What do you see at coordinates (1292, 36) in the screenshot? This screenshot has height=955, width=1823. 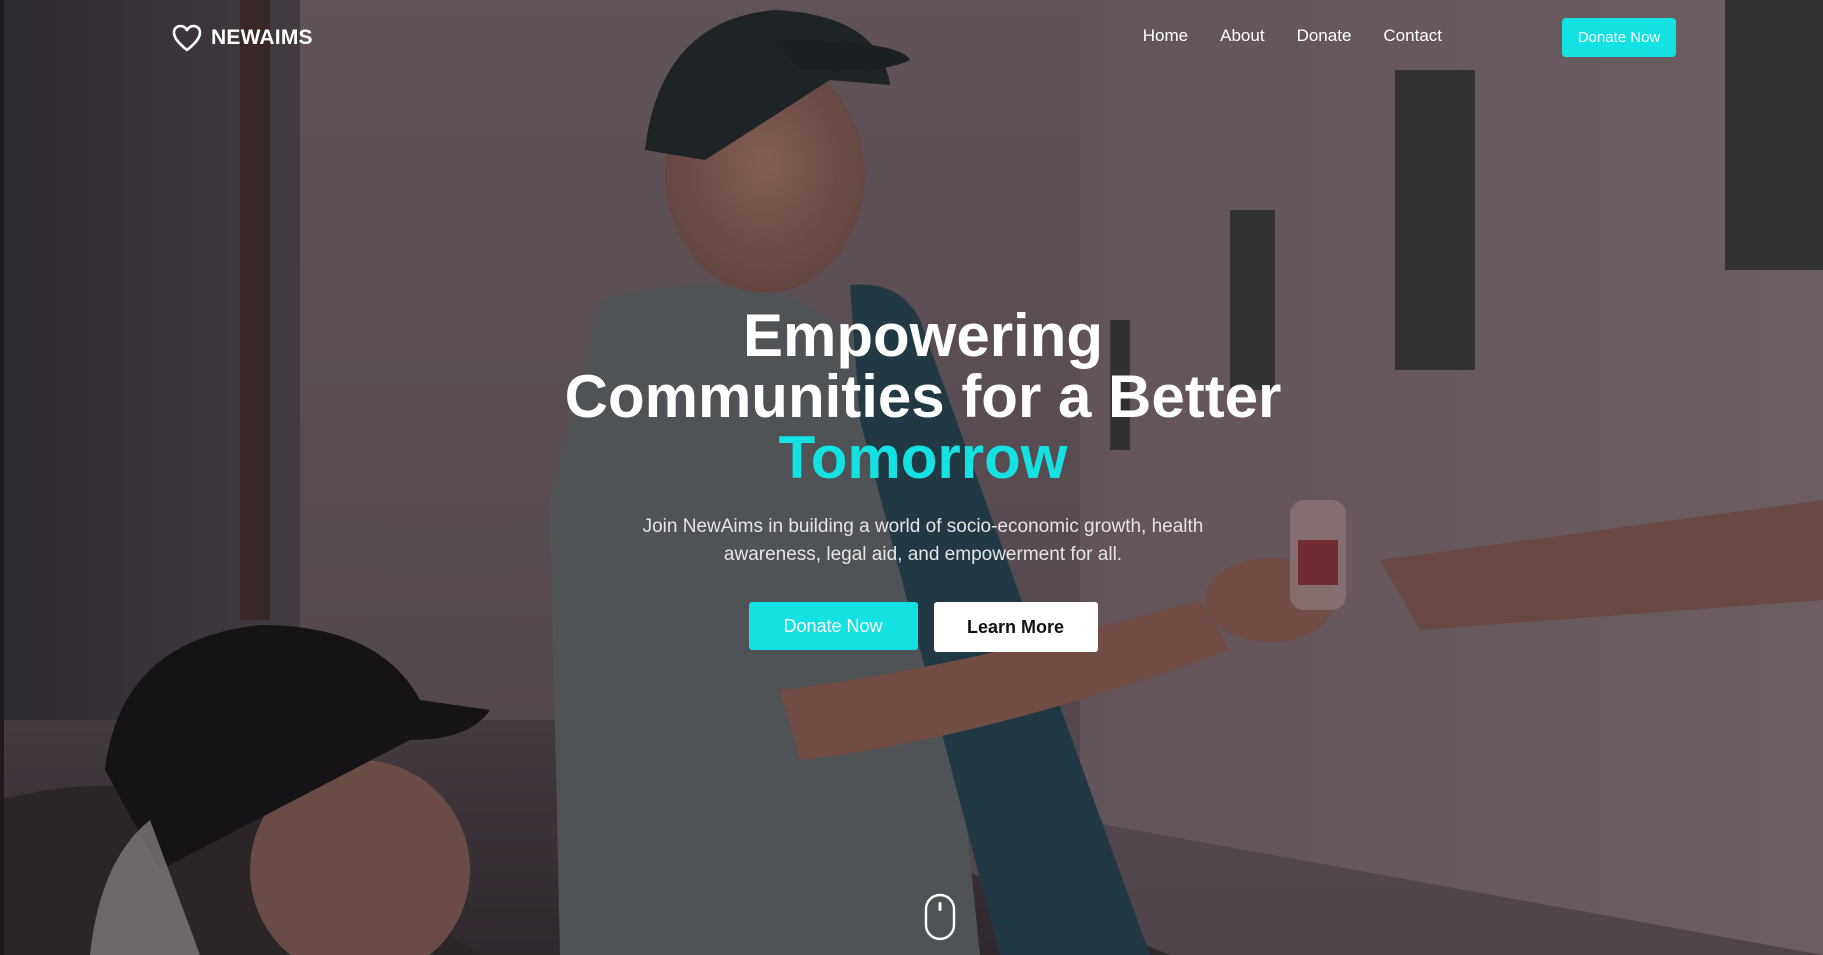 I see `nav-links: Home About Donate Contact` at bounding box center [1292, 36].